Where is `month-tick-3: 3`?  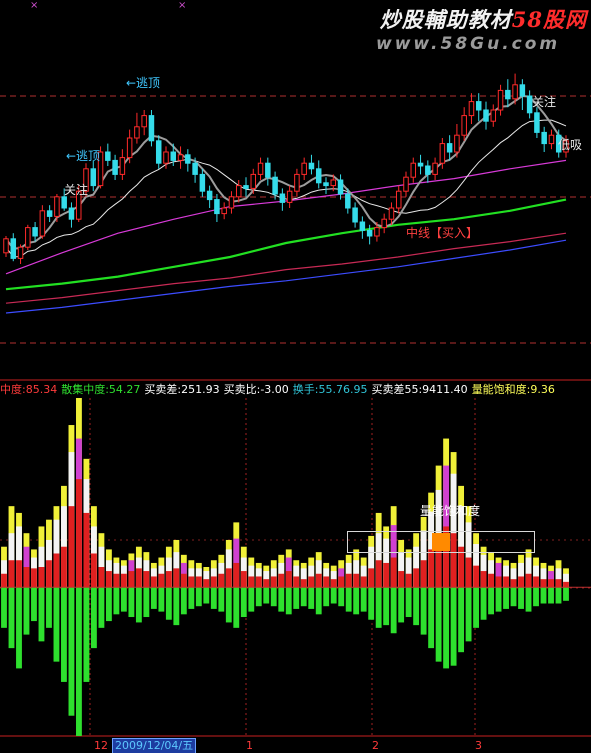
month-tick-3: 3 is located at coordinates (478, 745).